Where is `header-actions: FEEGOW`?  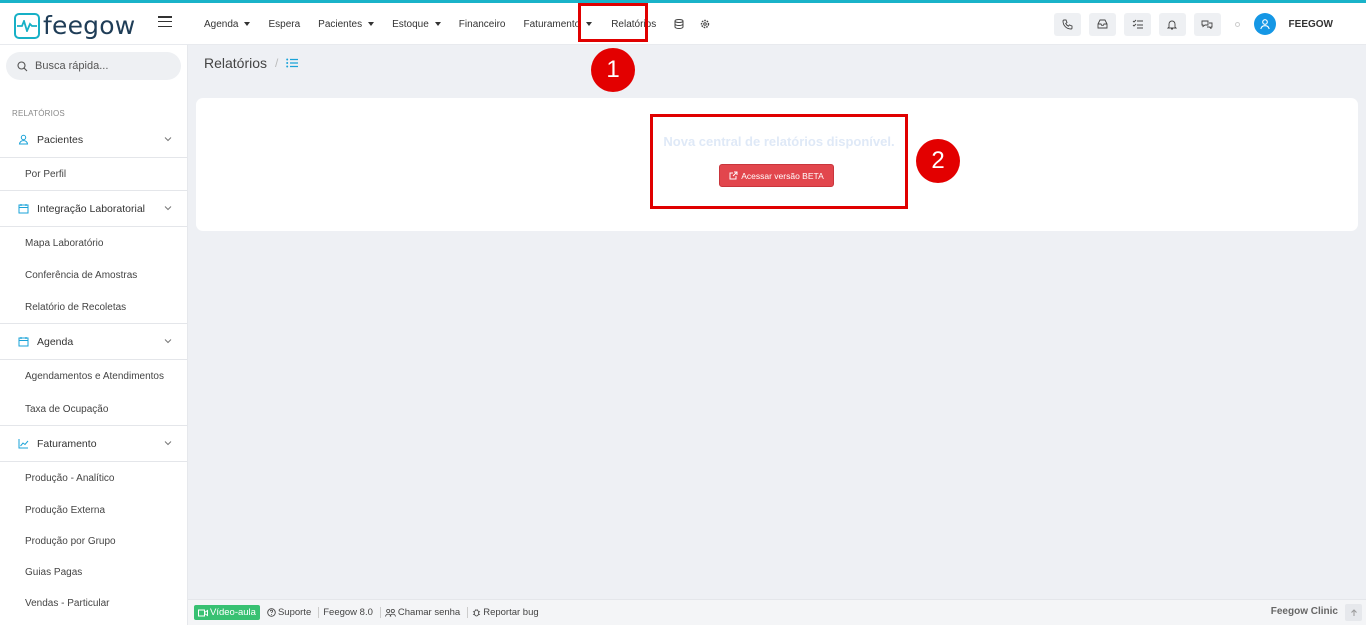
header-actions: FEEGOW is located at coordinates (1206, 24).